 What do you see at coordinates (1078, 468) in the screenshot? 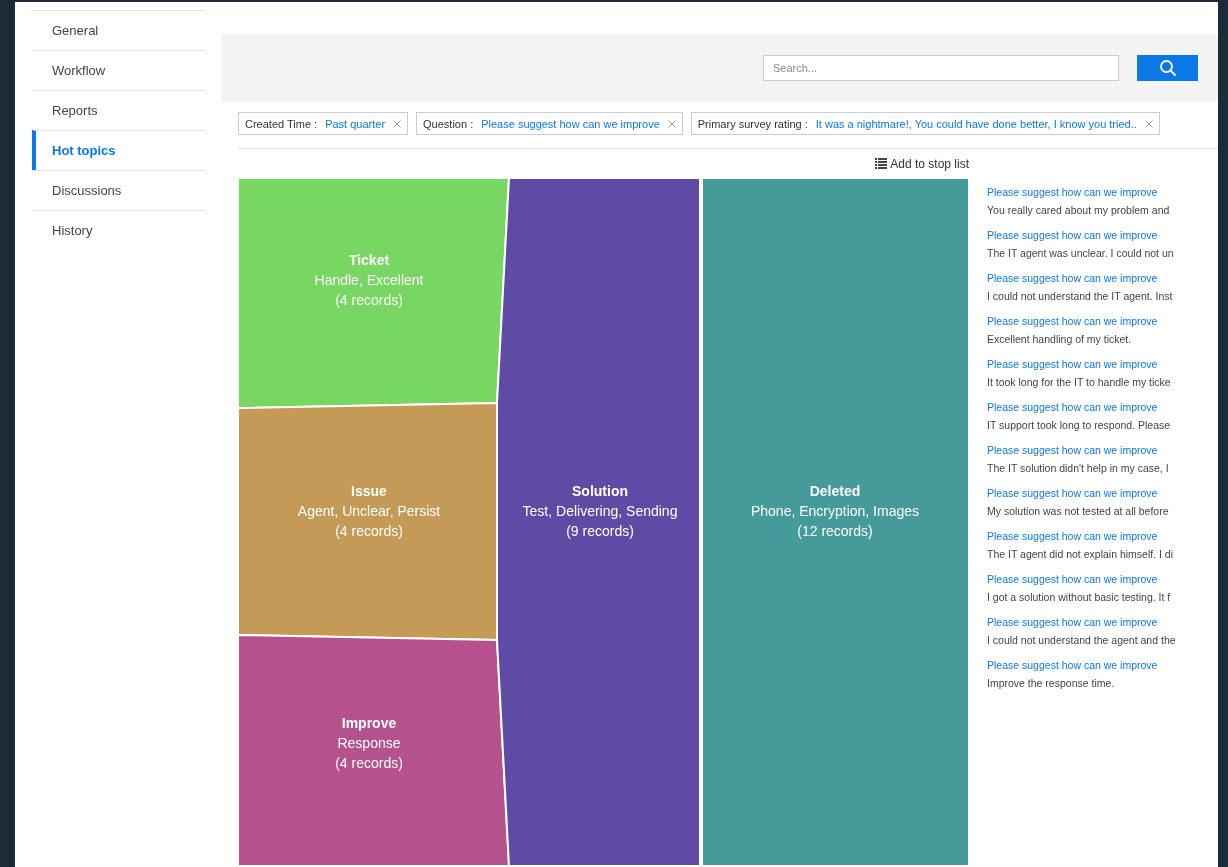
I see `comment-text: The IT solution didn't help in my case, I` at bounding box center [1078, 468].